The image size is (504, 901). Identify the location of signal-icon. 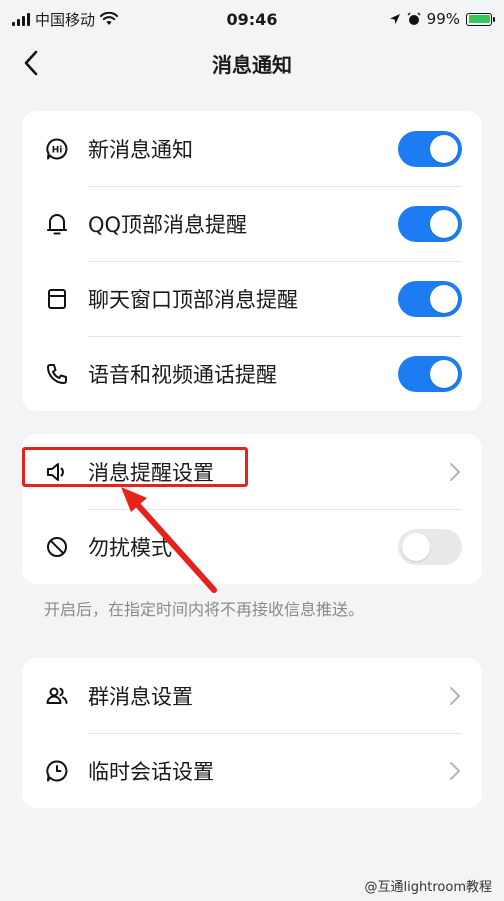
(21, 19).